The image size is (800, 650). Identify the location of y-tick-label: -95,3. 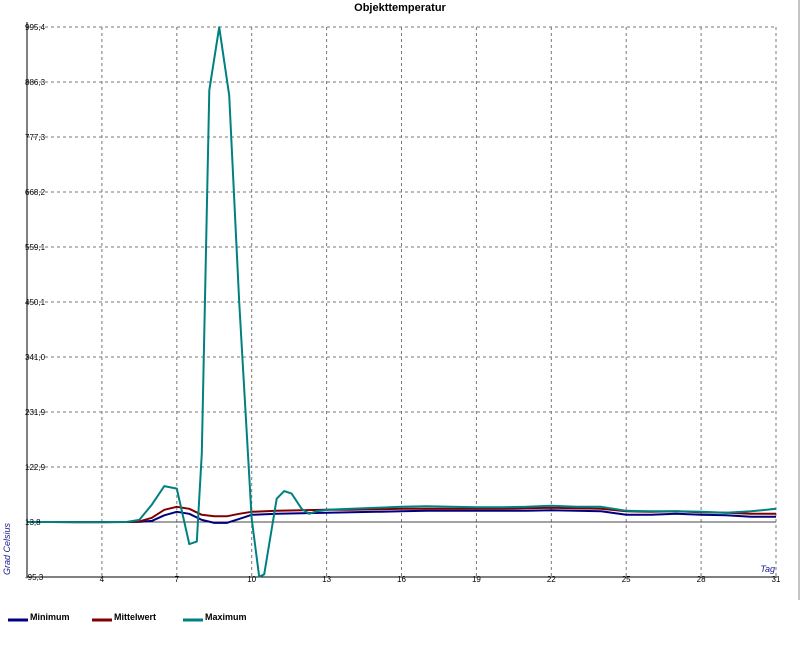
(34, 577).